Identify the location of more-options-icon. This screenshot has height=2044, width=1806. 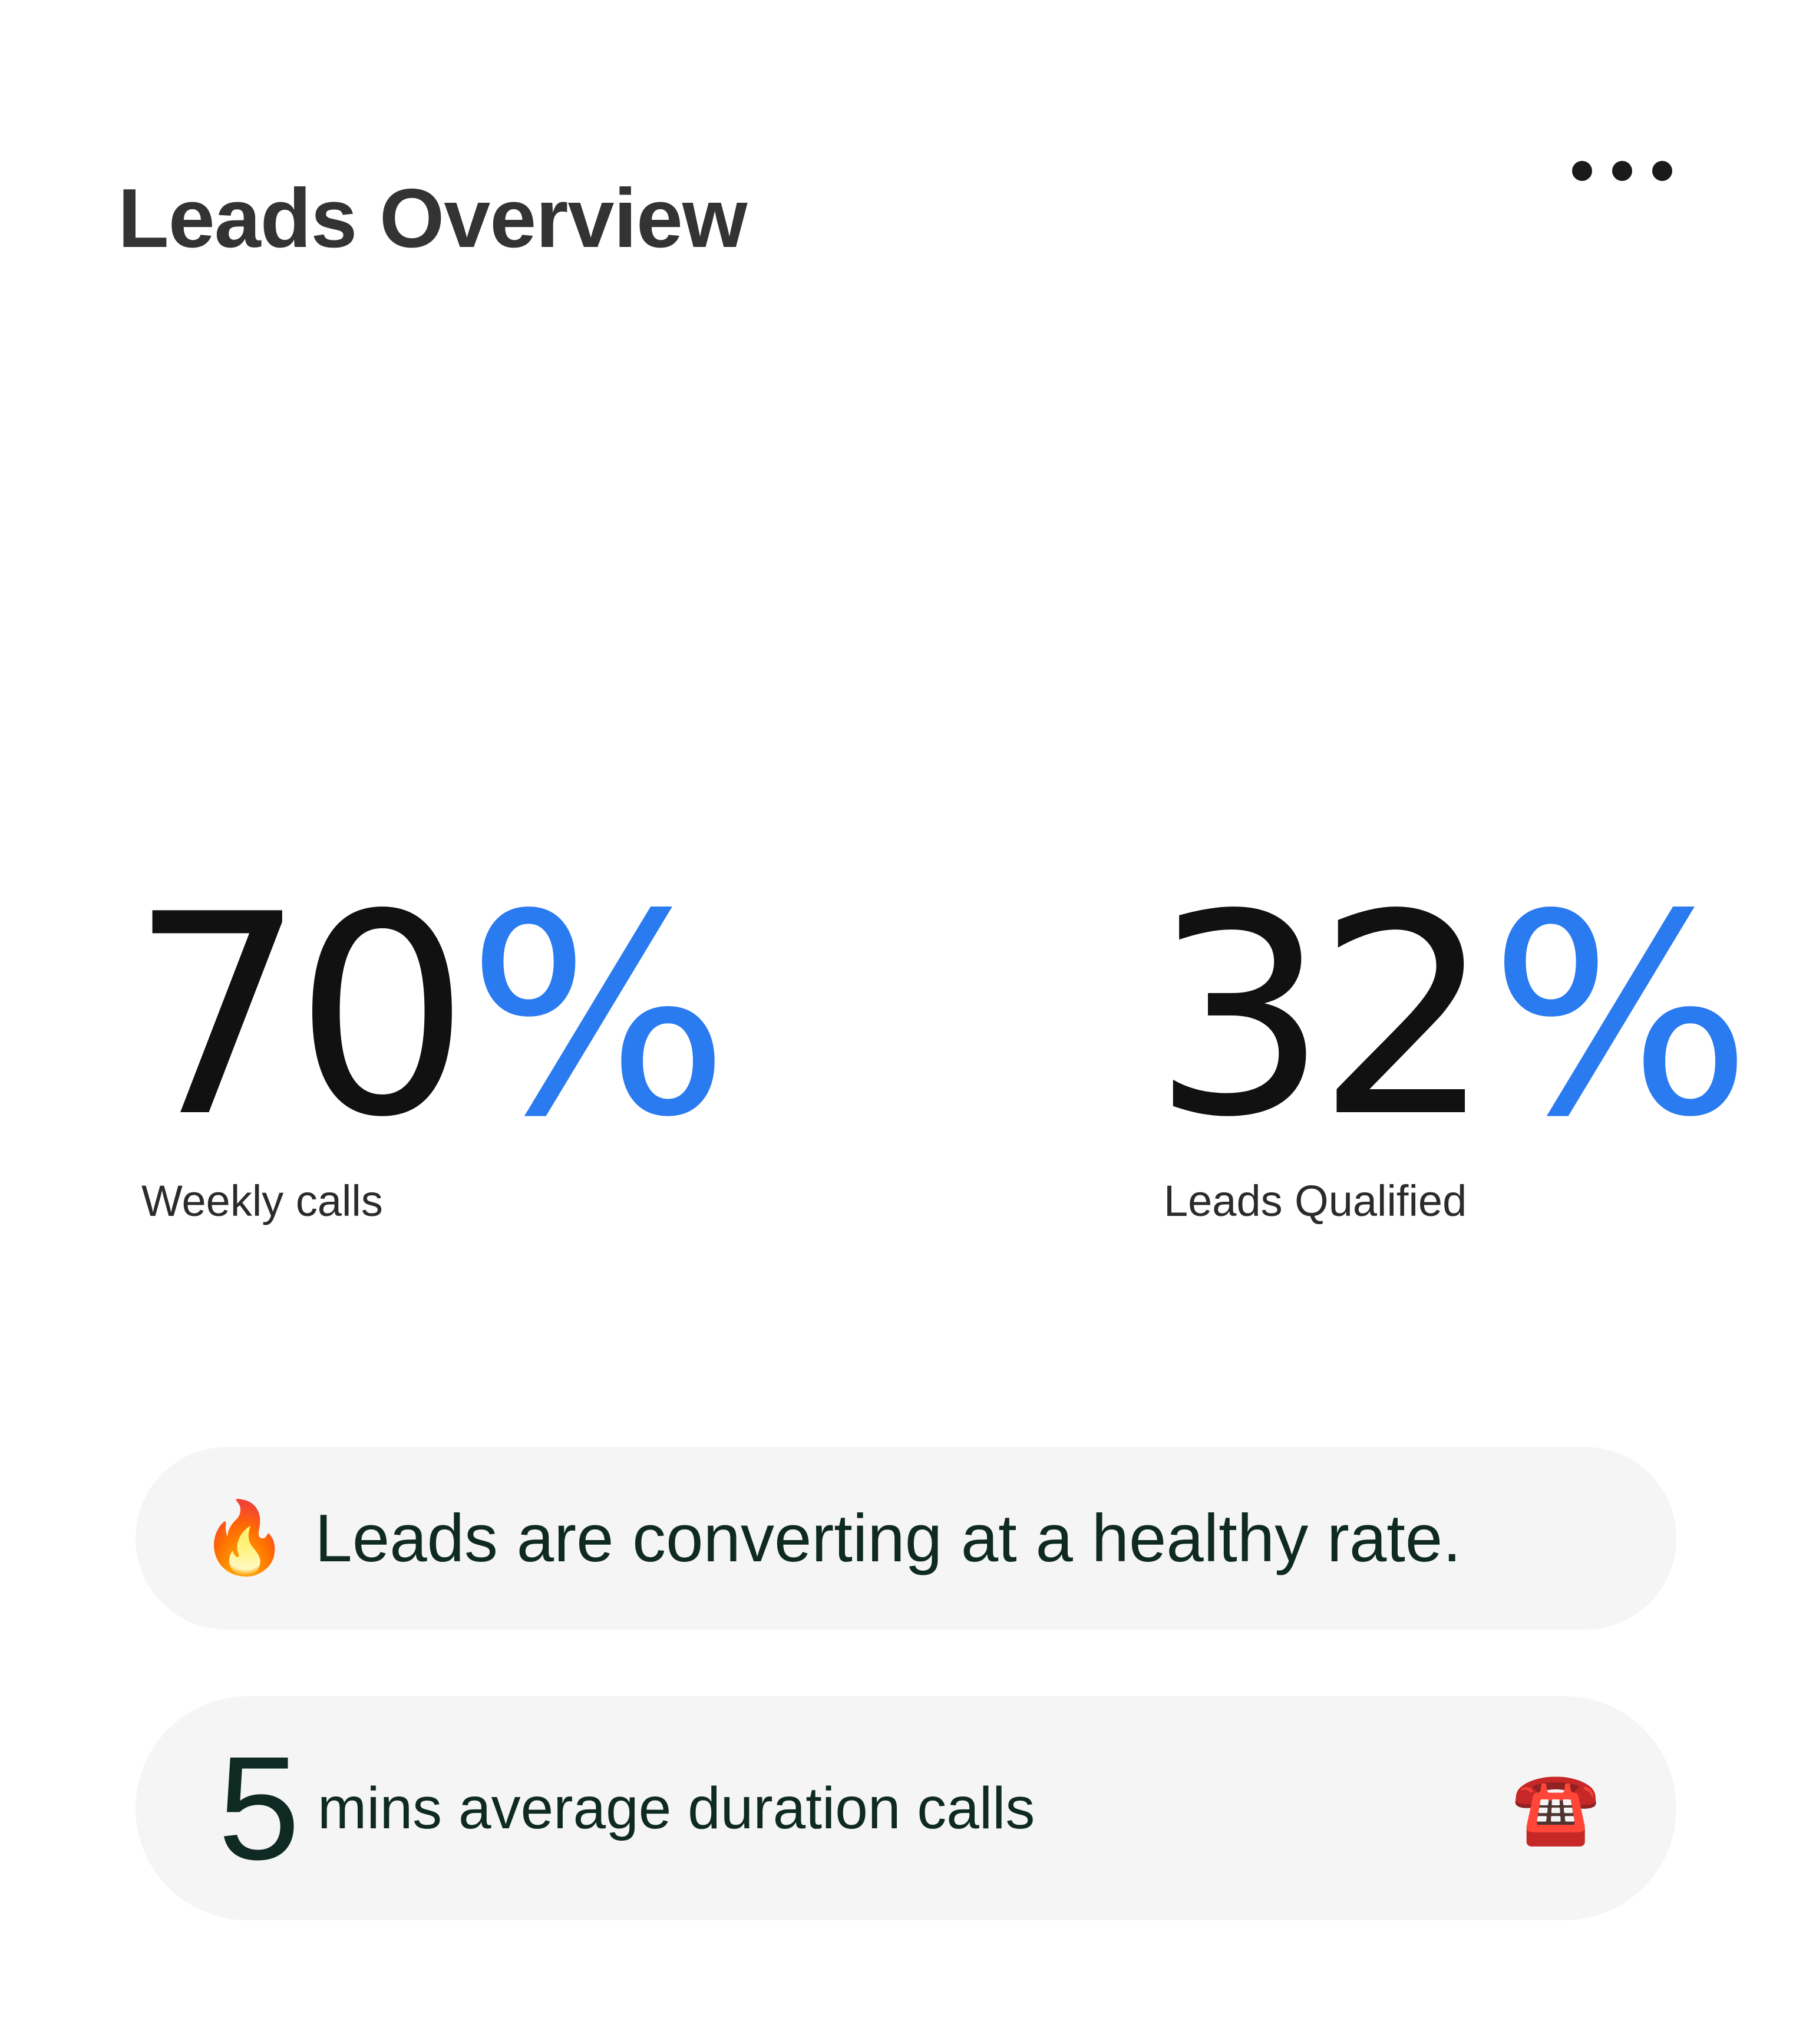
(1582, 171).